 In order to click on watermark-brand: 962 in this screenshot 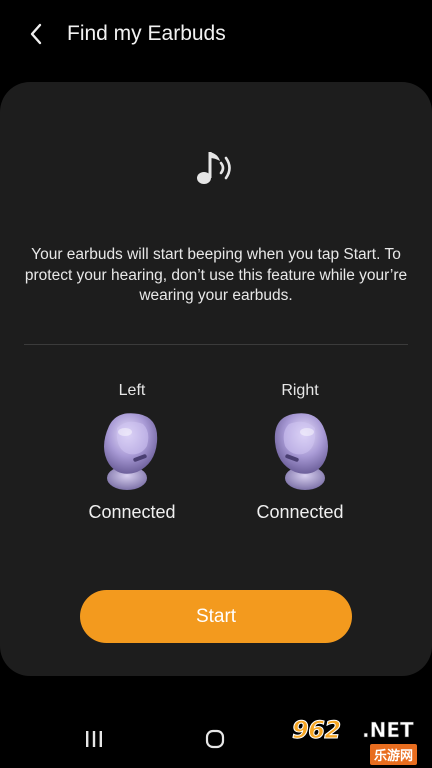, I will do `click(317, 730)`.